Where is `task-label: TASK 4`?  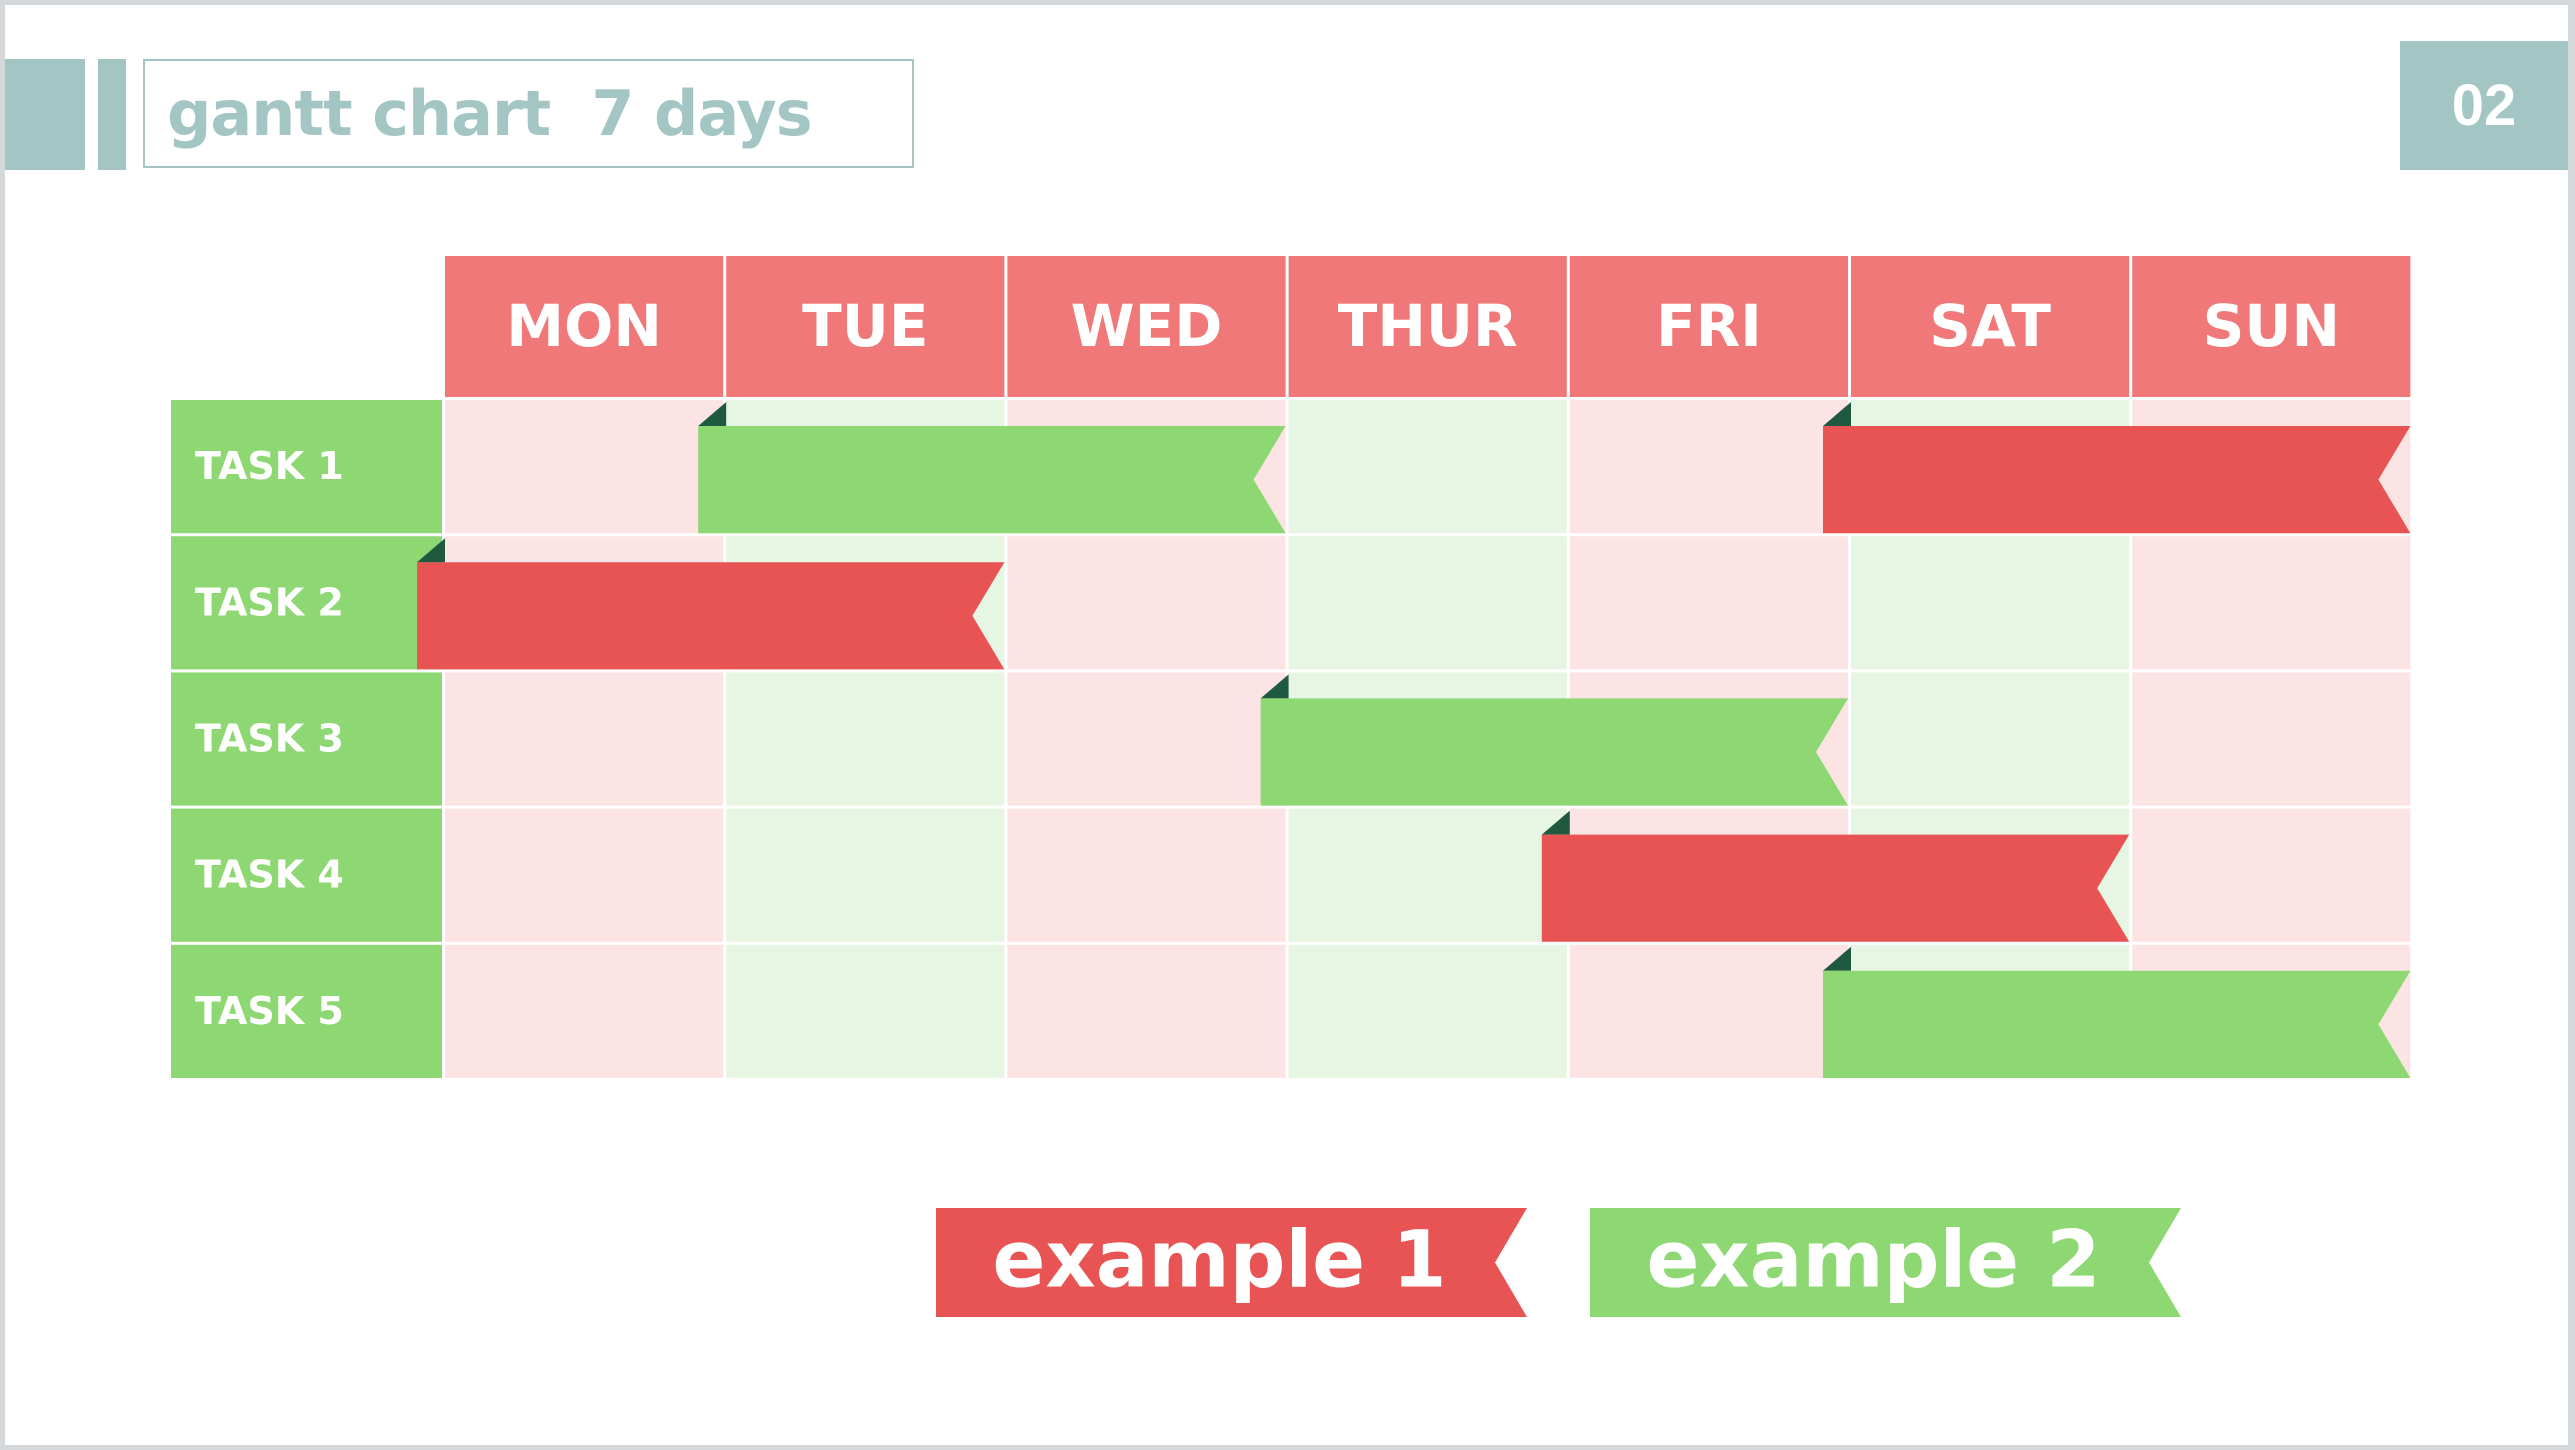
task-label: TASK 4 is located at coordinates (269, 875).